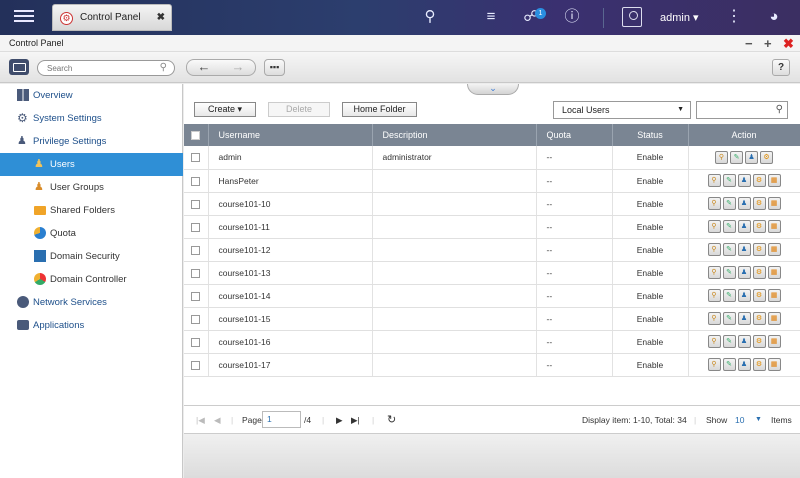 The image size is (800, 478). What do you see at coordinates (102, 68) in the screenshot?
I see `search-input` at bounding box center [102, 68].